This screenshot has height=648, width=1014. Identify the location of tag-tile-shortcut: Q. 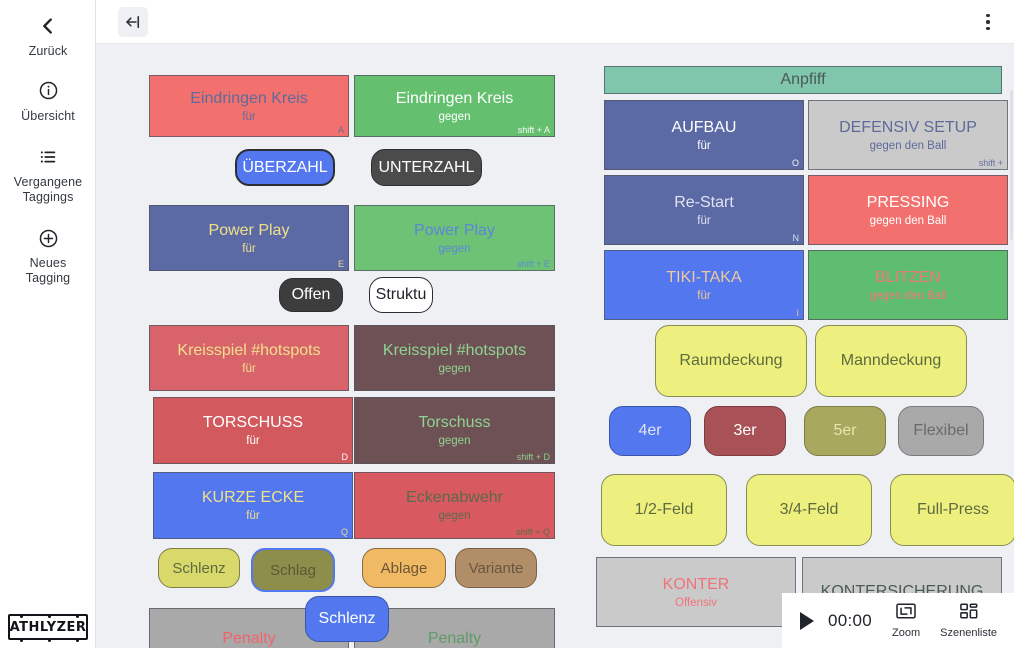
(344, 532).